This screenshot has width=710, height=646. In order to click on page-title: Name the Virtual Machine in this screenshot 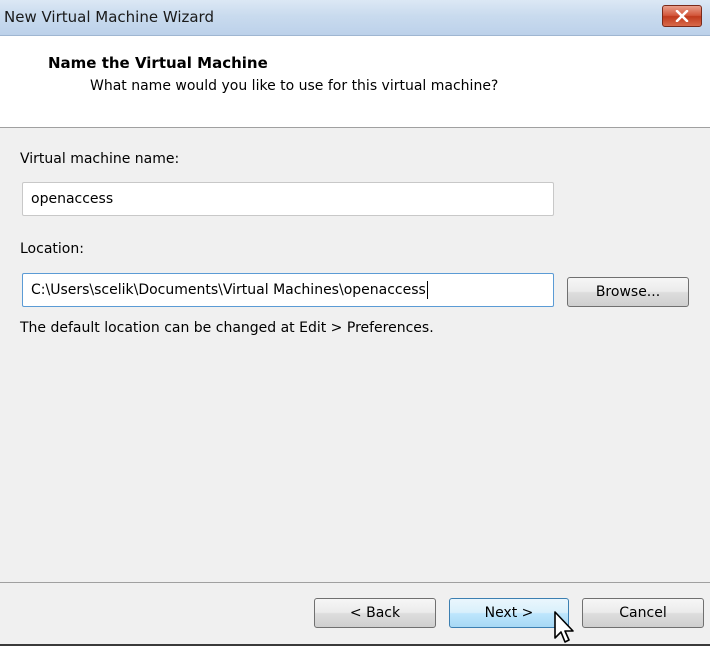, I will do `click(158, 63)`.